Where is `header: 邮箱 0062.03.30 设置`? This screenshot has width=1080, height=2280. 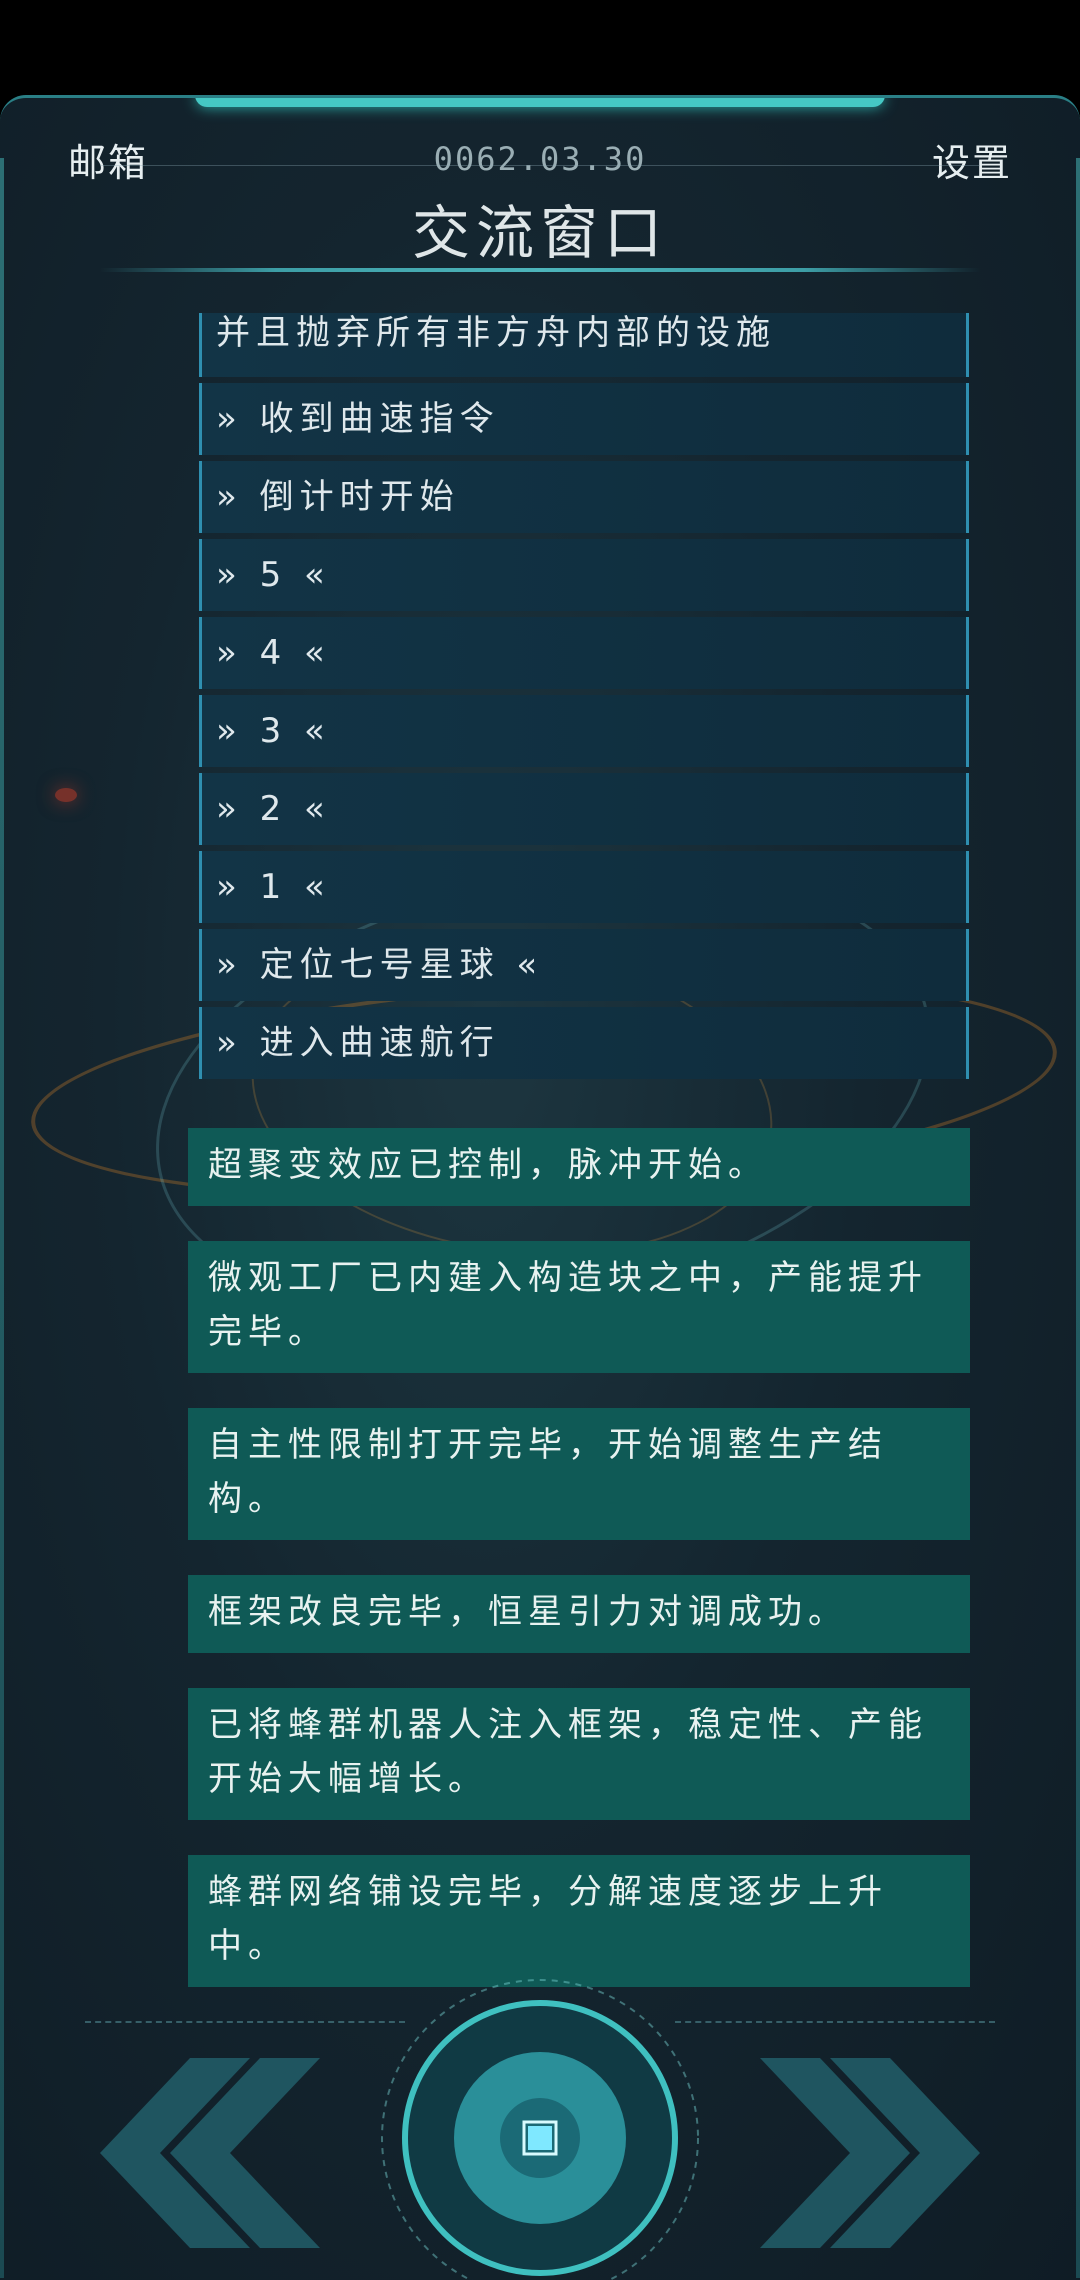 header: 邮箱 0062.03.30 设置 is located at coordinates (540, 151).